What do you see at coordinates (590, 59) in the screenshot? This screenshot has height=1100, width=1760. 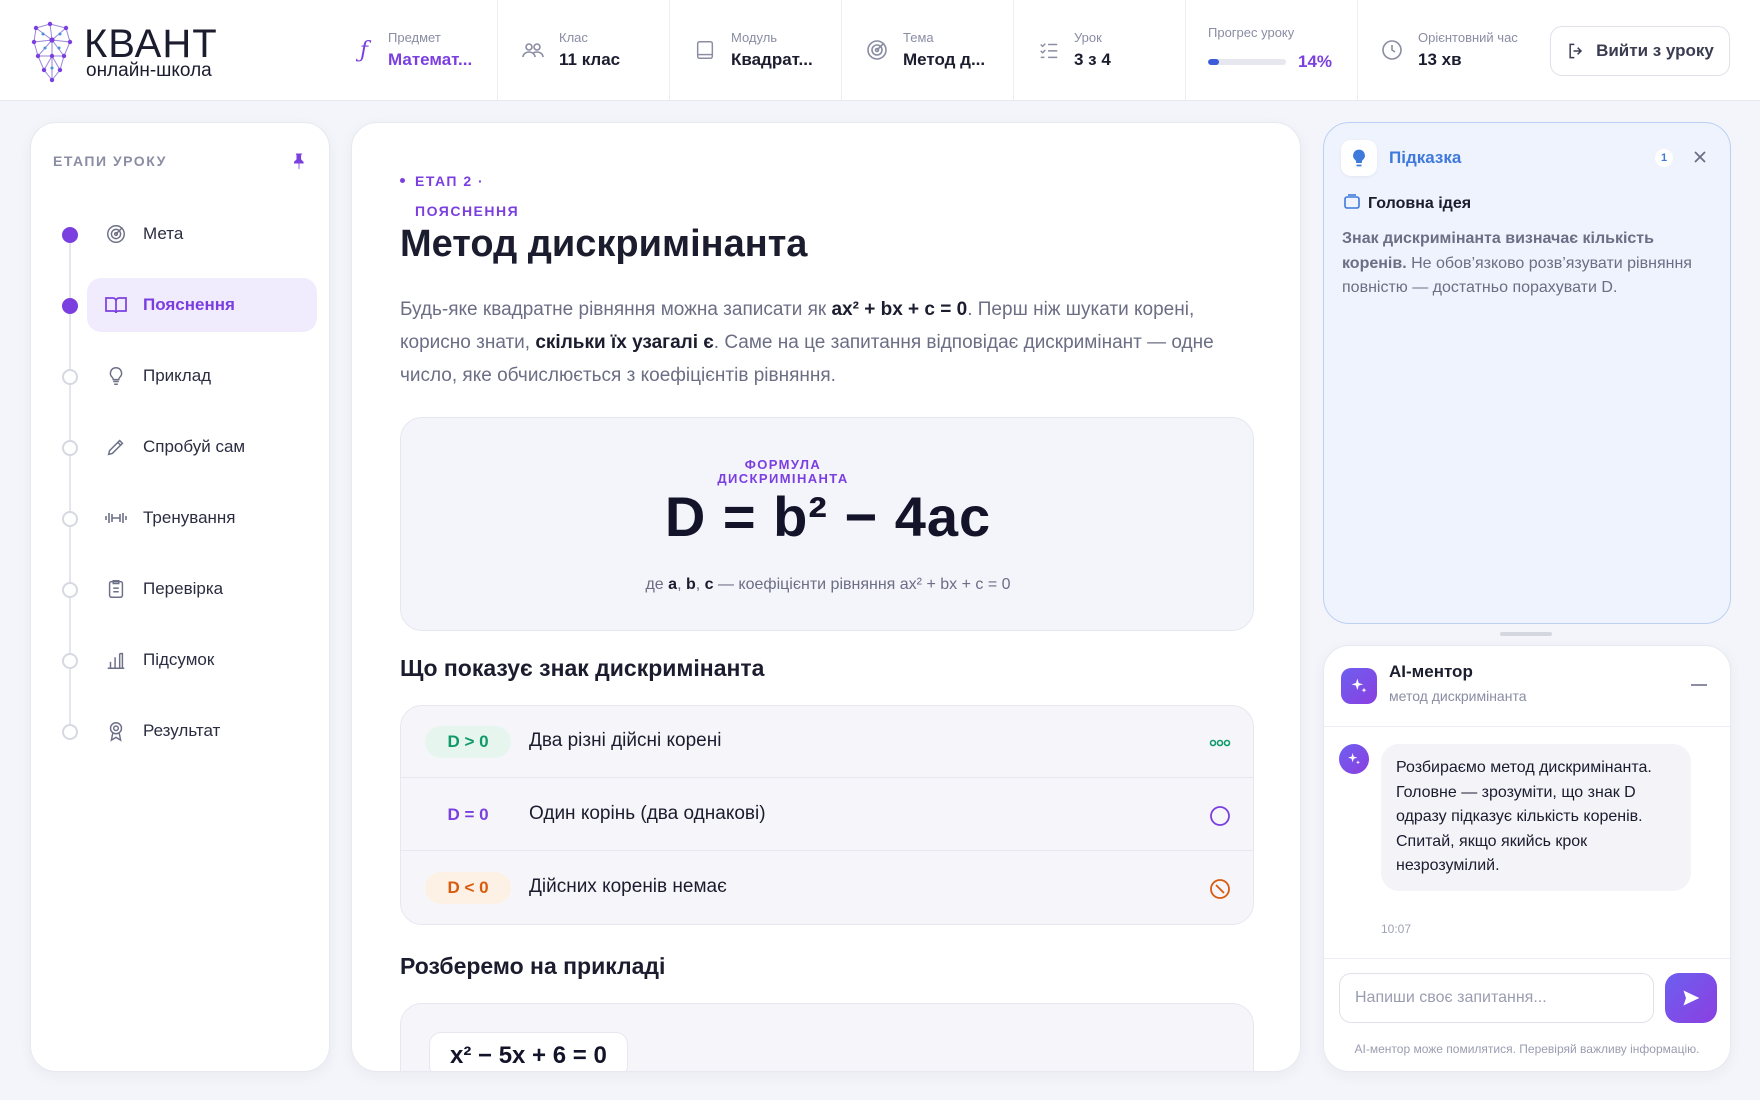 I see `meta-grade-value: 11 клас` at bounding box center [590, 59].